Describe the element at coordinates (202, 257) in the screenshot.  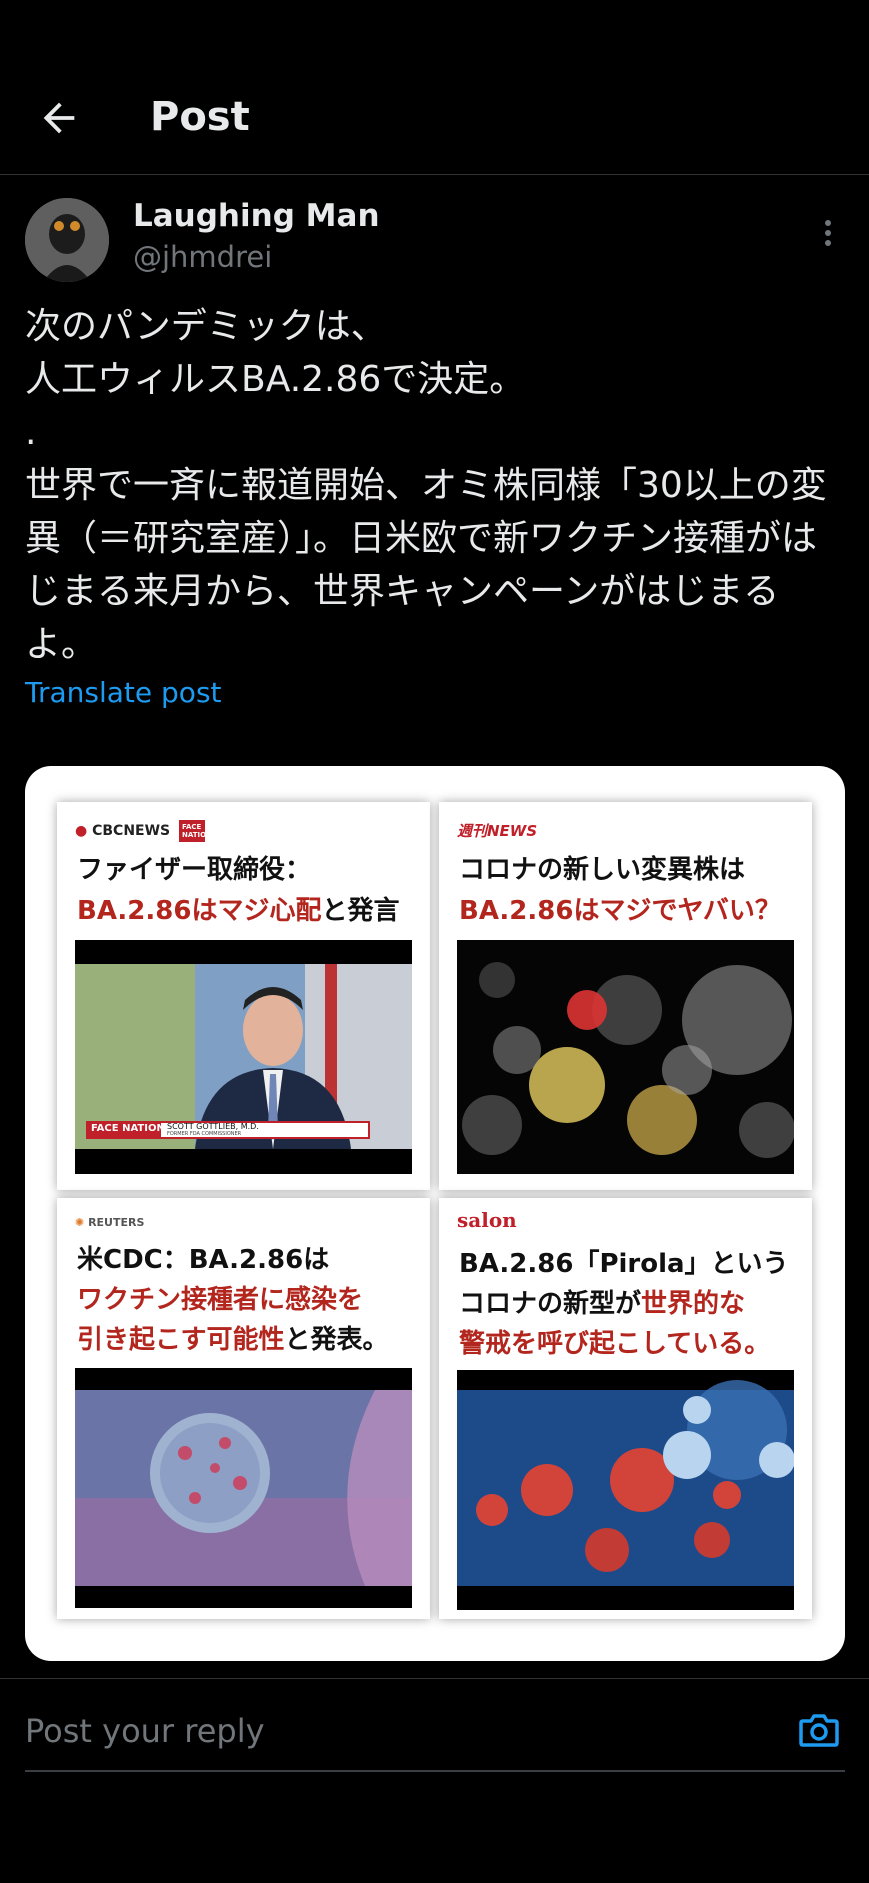
I see `author-handle: @jhmdrei` at that location.